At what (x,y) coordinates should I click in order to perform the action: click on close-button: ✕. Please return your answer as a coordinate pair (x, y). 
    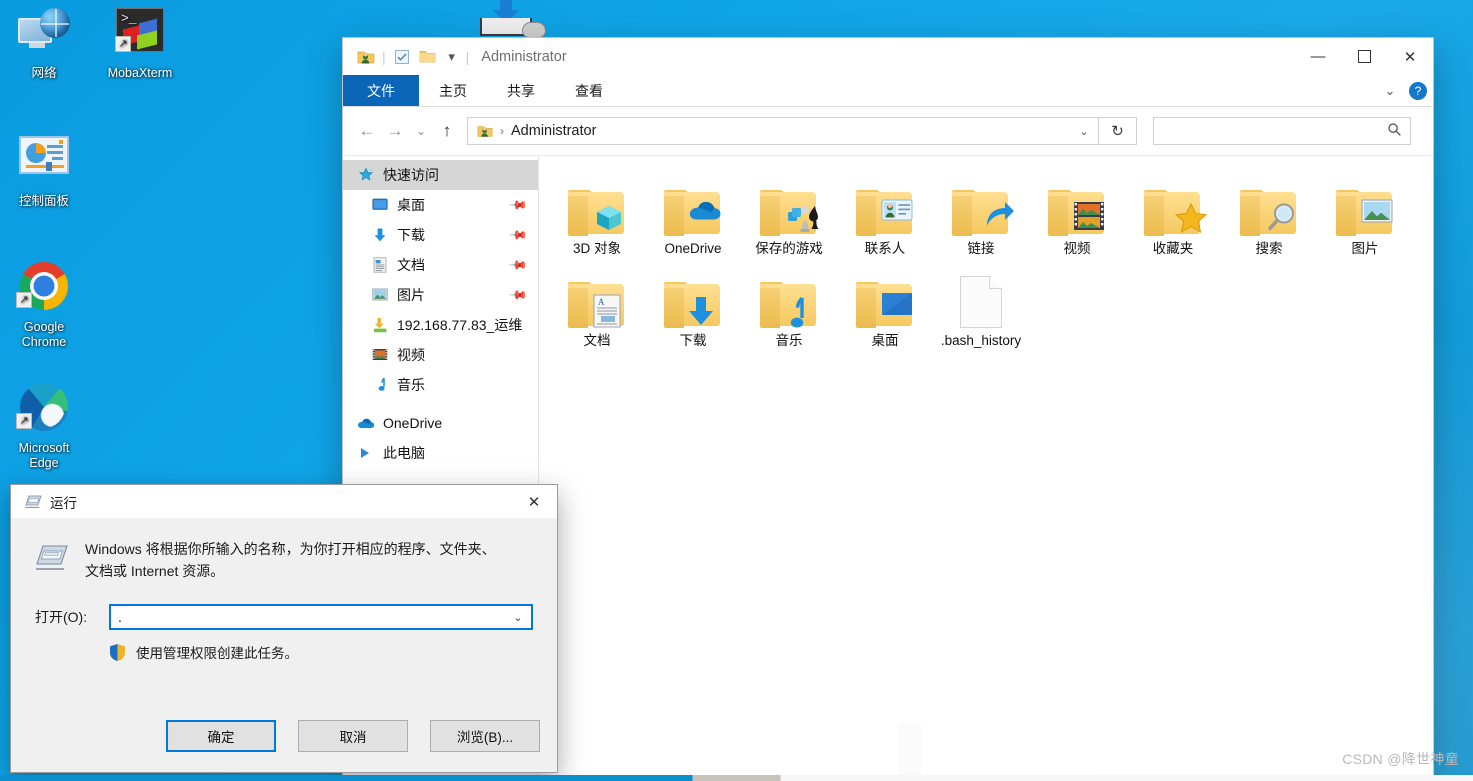
    Looking at the image, I should click on (1410, 56).